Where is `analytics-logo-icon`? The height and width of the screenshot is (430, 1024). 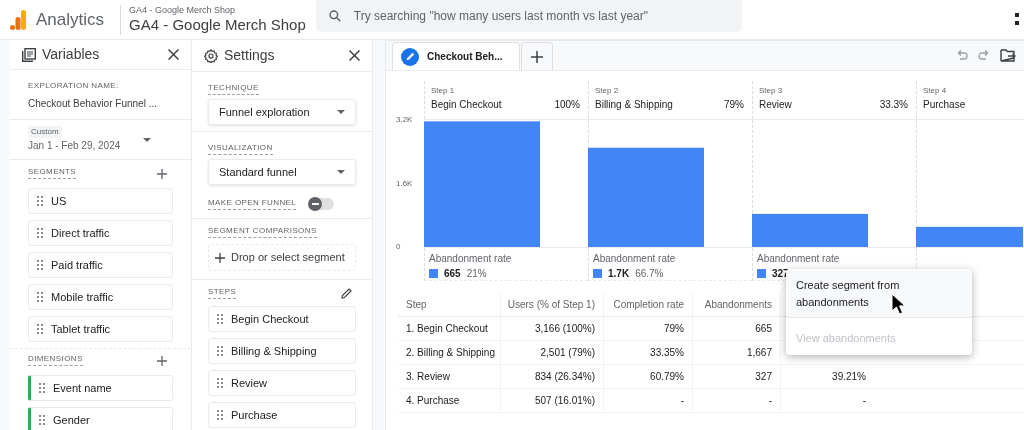
analytics-logo-icon is located at coordinates (18, 19).